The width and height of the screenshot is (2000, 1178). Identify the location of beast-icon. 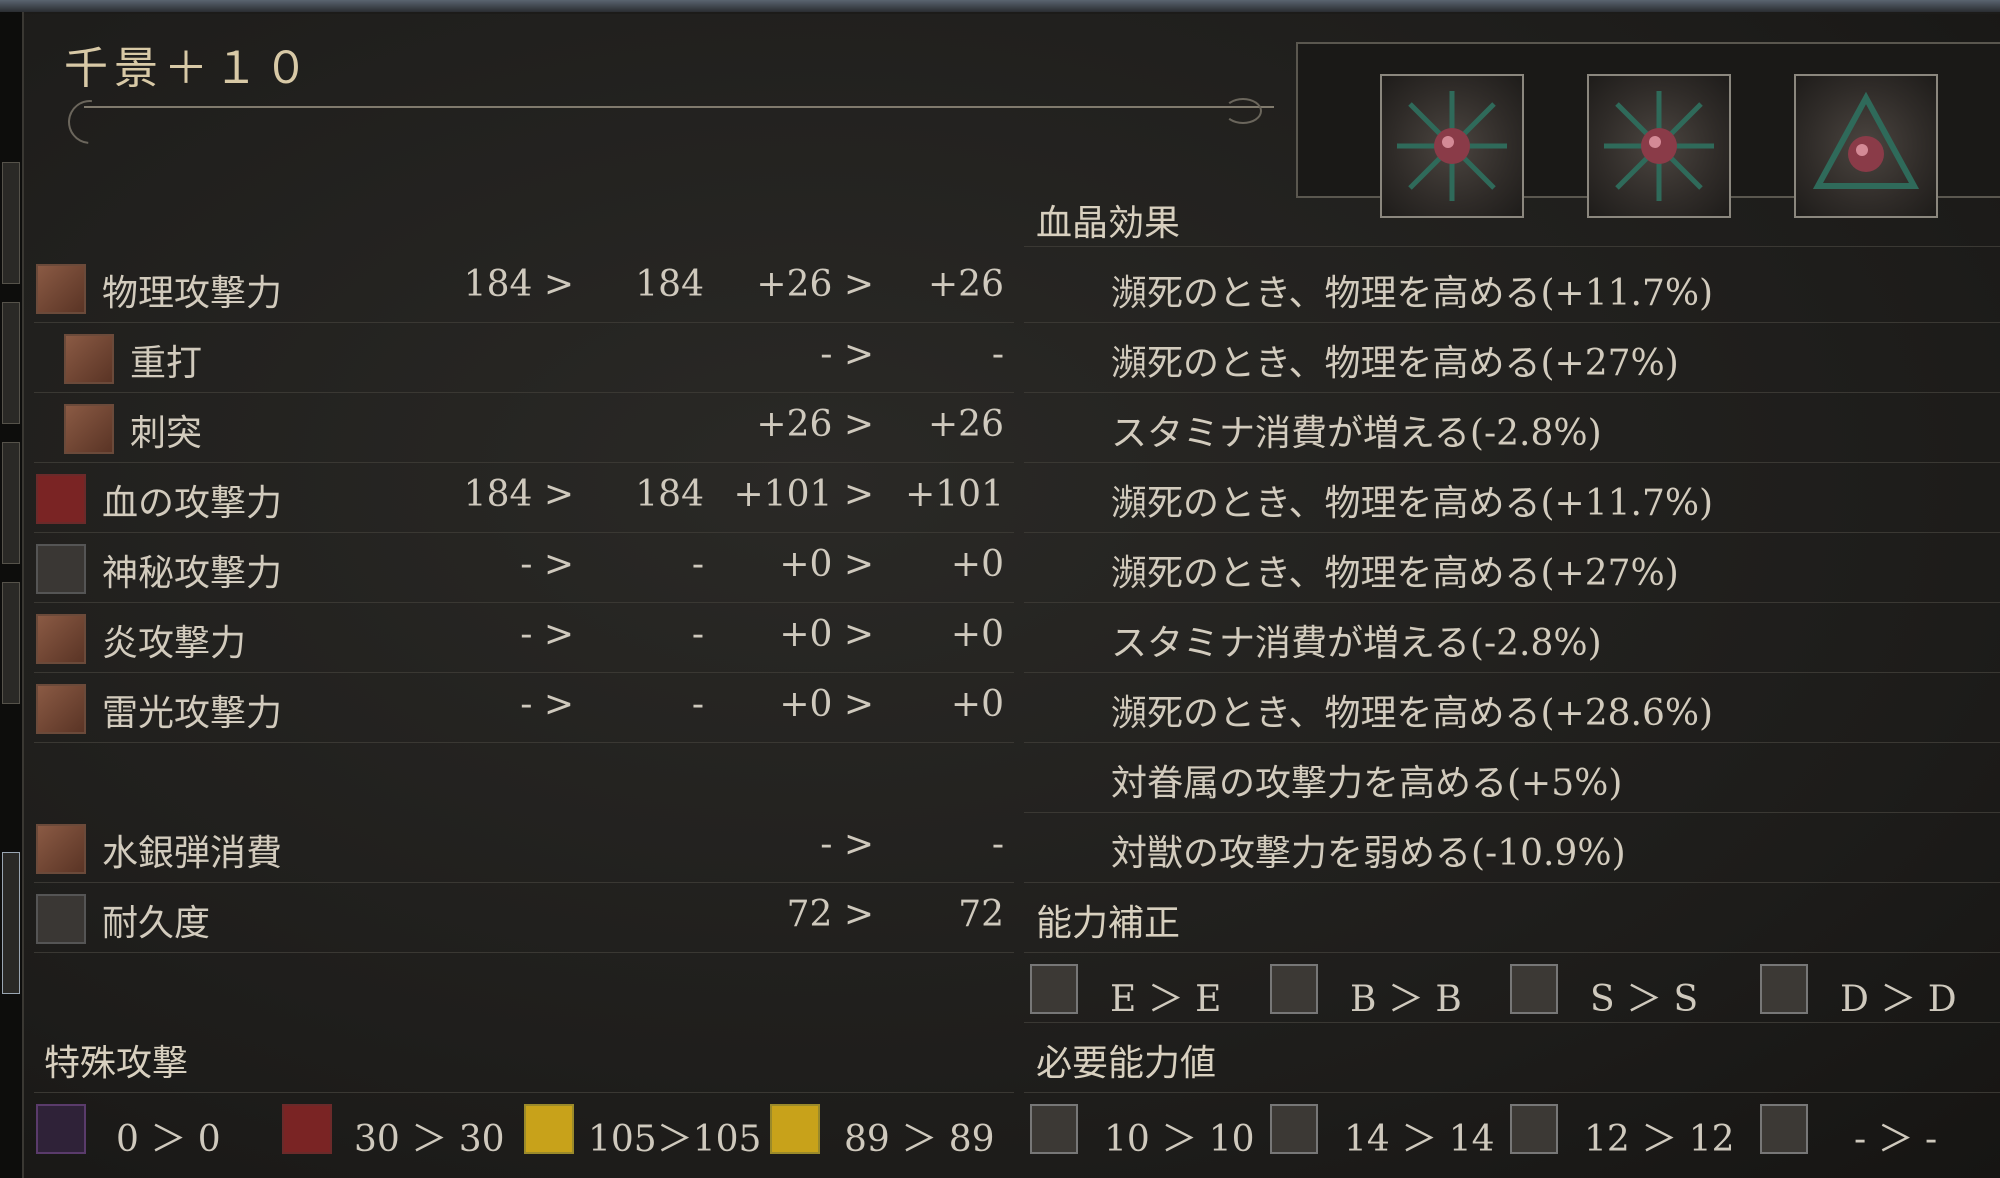
(795, 1129).